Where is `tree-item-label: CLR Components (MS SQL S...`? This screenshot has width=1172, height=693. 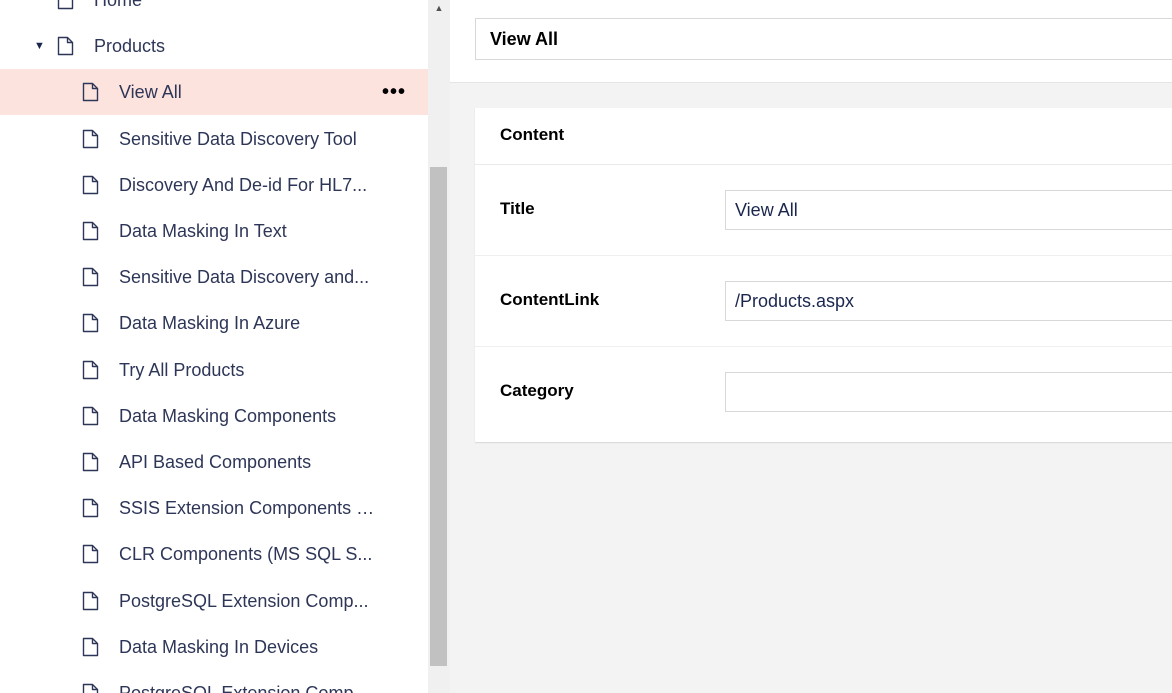
tree-item-label: CLR Components (MS SQL S... is located at coordinates (246, 554).